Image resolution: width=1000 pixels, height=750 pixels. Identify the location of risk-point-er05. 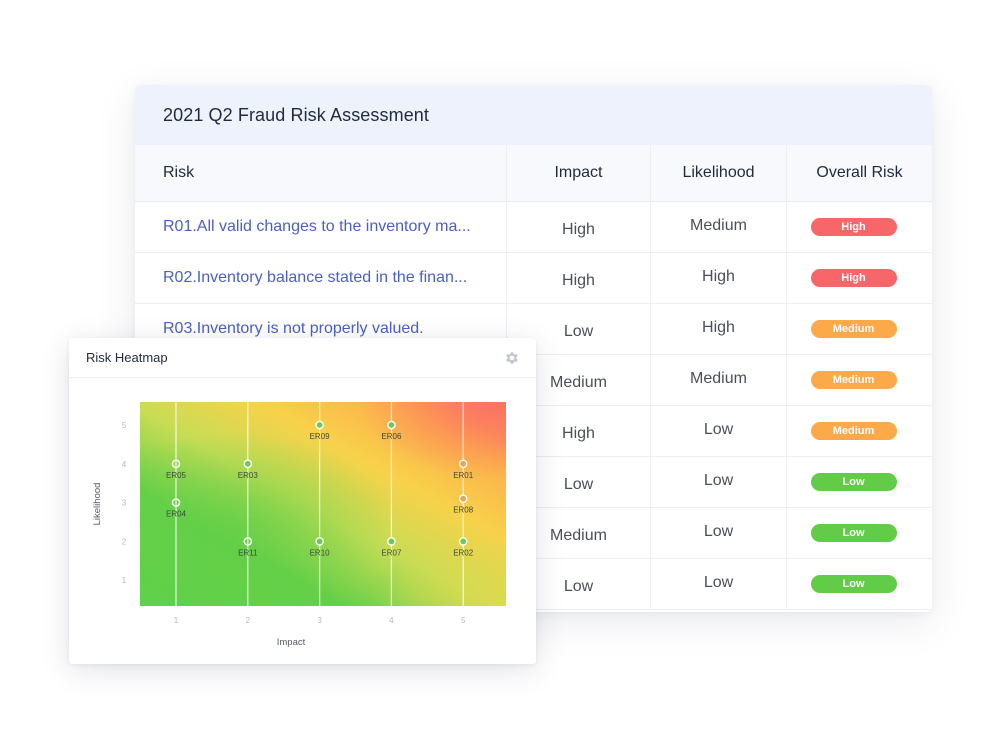
(176, 464).